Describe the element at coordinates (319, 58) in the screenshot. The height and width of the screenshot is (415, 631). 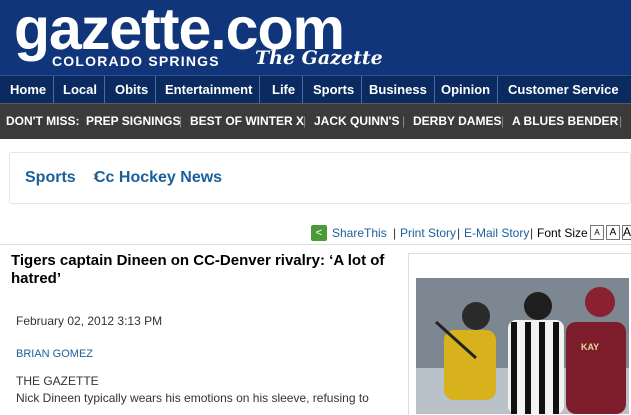
I see `logo-paper-name: The Gazette` at that location.